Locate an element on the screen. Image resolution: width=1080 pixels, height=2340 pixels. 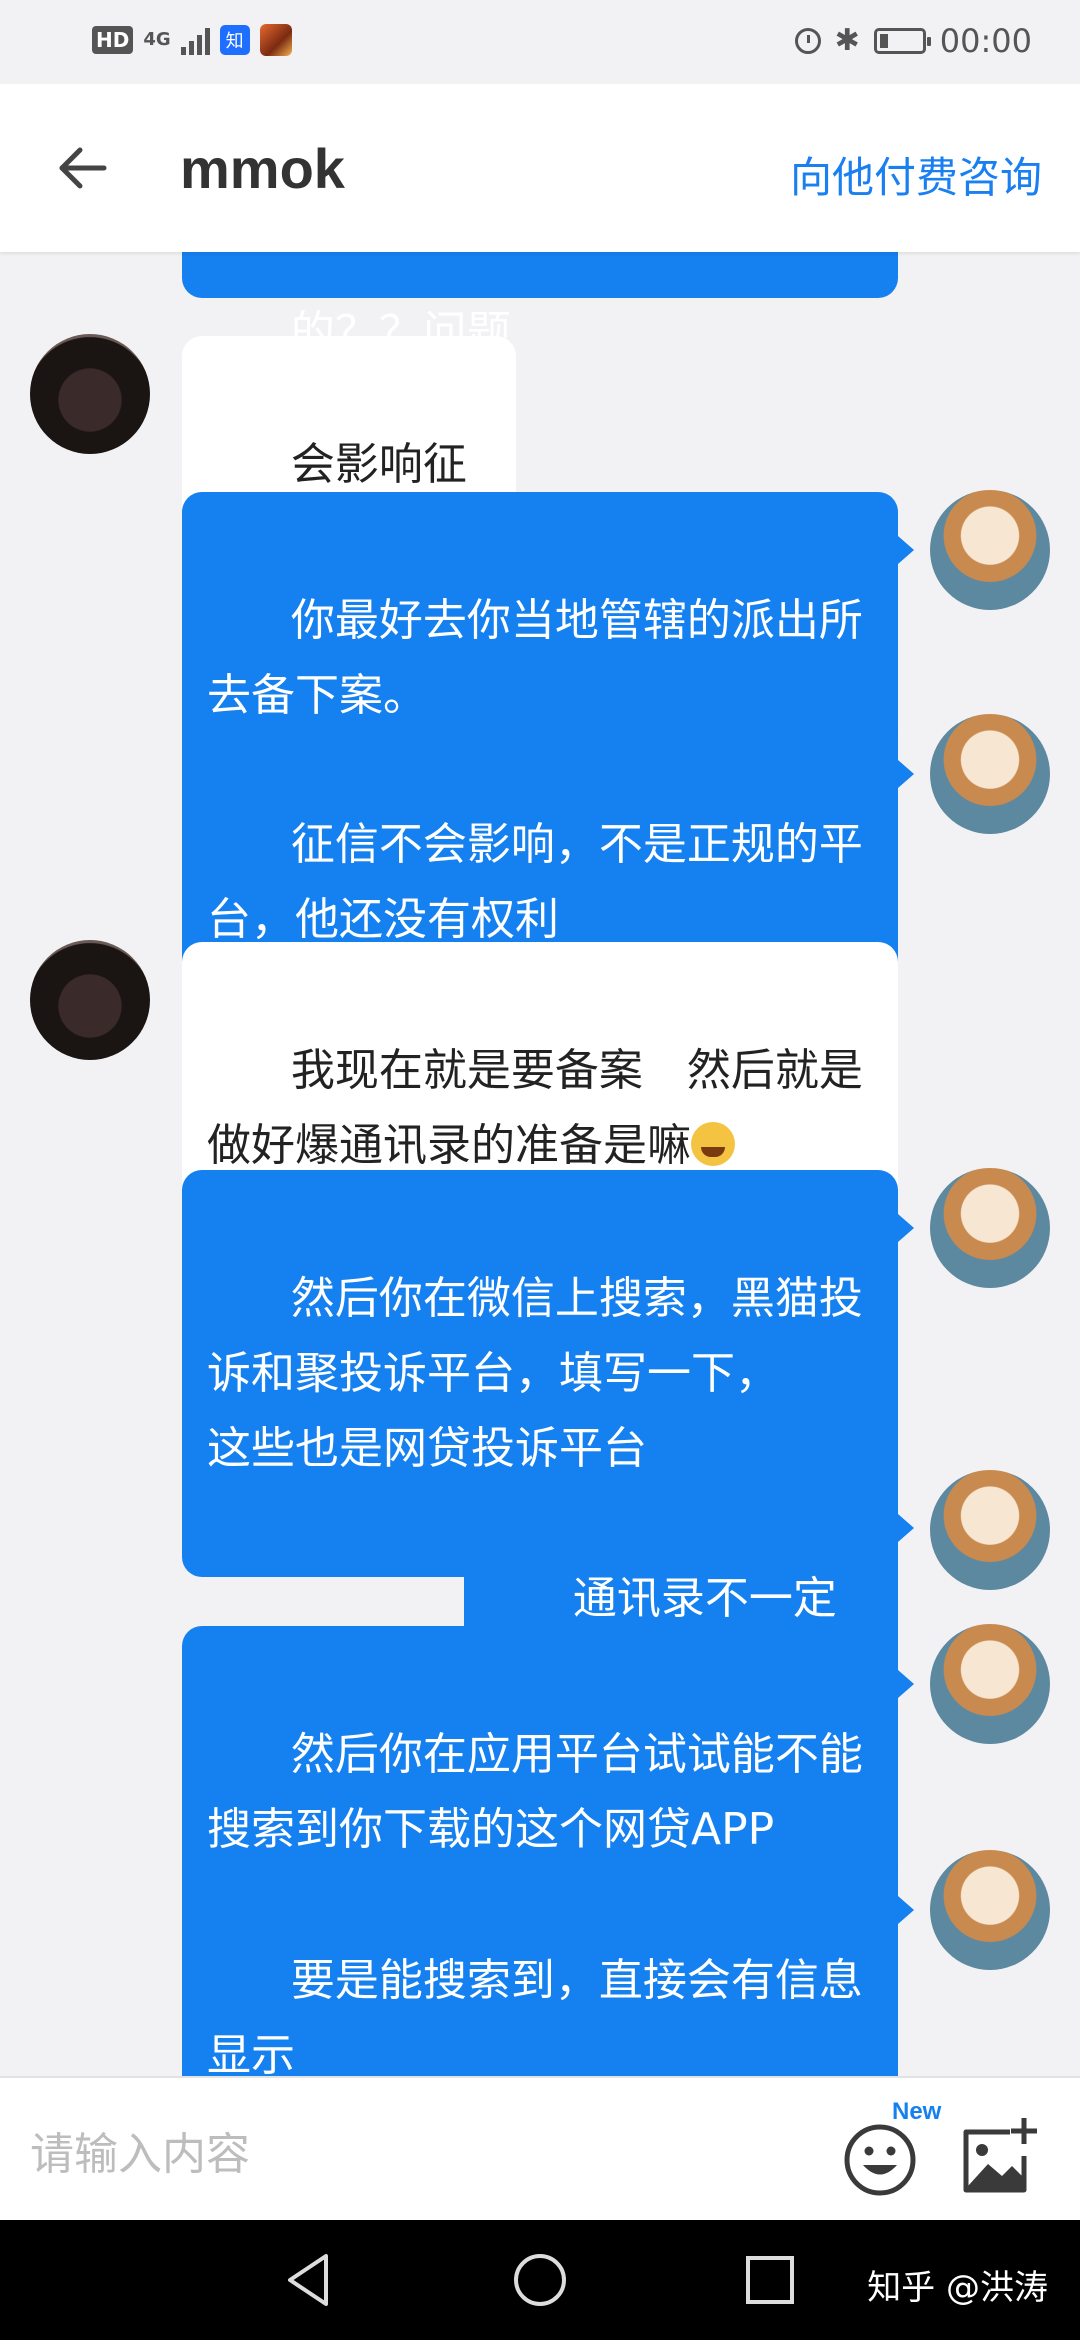
message-text: 要是能搜索到，直接会有信息 显示 is located at coordinates (535, 2018).